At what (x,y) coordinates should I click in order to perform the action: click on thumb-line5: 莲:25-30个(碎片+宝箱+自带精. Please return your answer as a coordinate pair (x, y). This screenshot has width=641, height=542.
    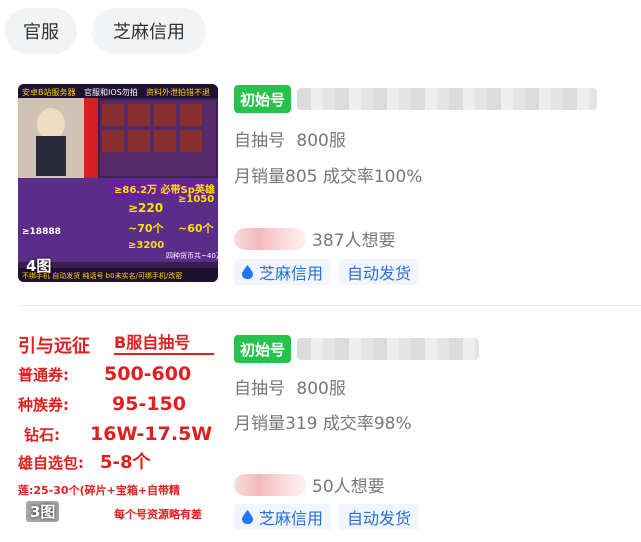
    Looking at the image, I should click on (99, 490).